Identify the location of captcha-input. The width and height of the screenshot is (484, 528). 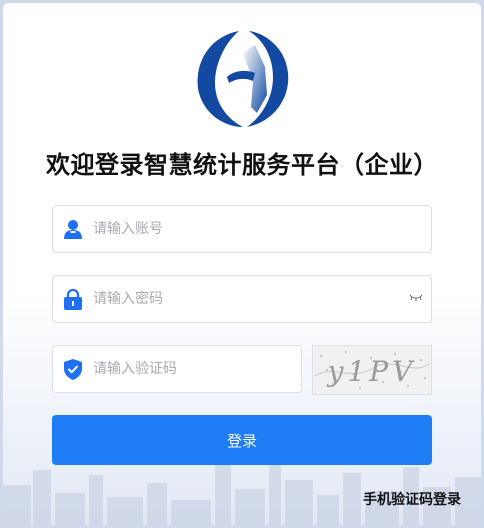
(193, 369).